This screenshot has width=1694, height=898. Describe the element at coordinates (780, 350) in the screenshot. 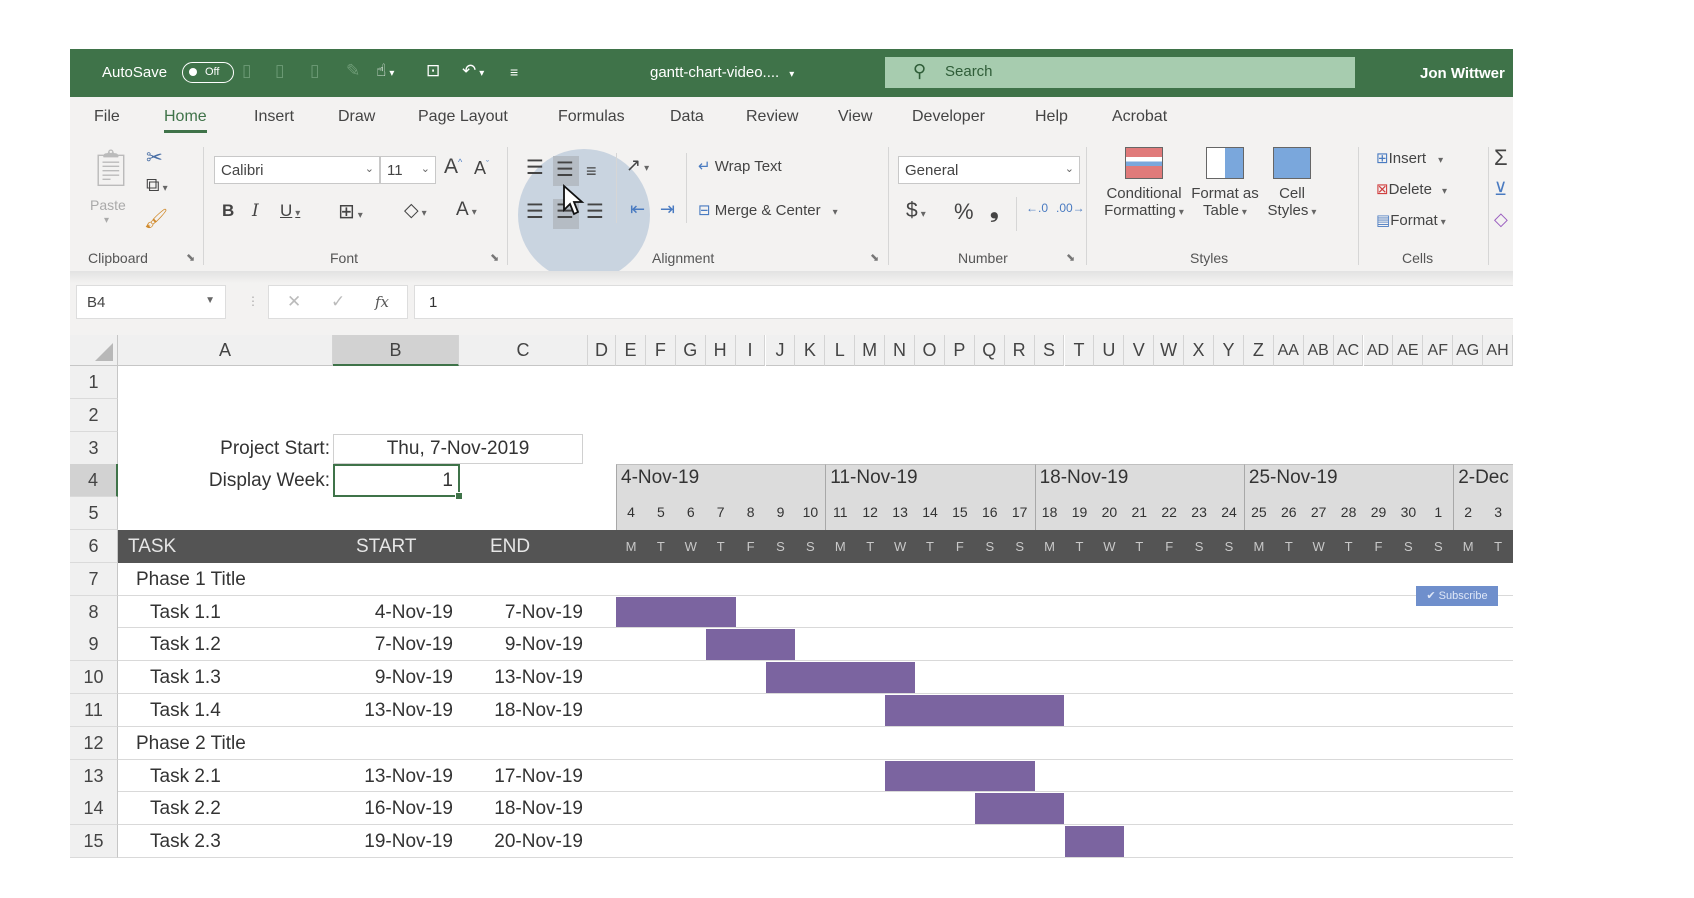

I see `column-header-j: J` at that location.